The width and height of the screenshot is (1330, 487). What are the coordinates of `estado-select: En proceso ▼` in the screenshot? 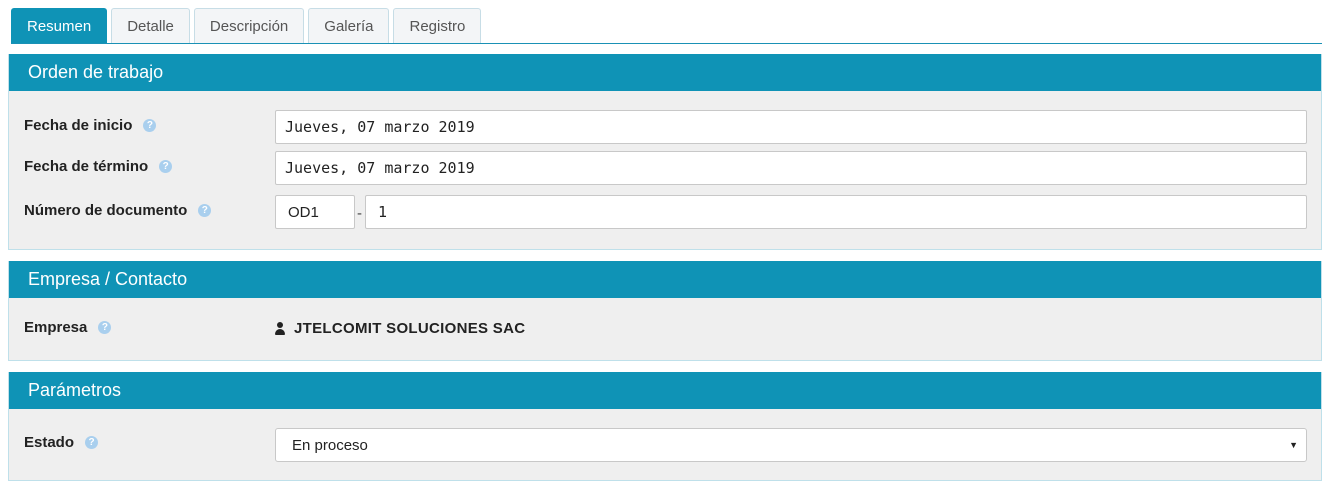 It's located at (791, 445).